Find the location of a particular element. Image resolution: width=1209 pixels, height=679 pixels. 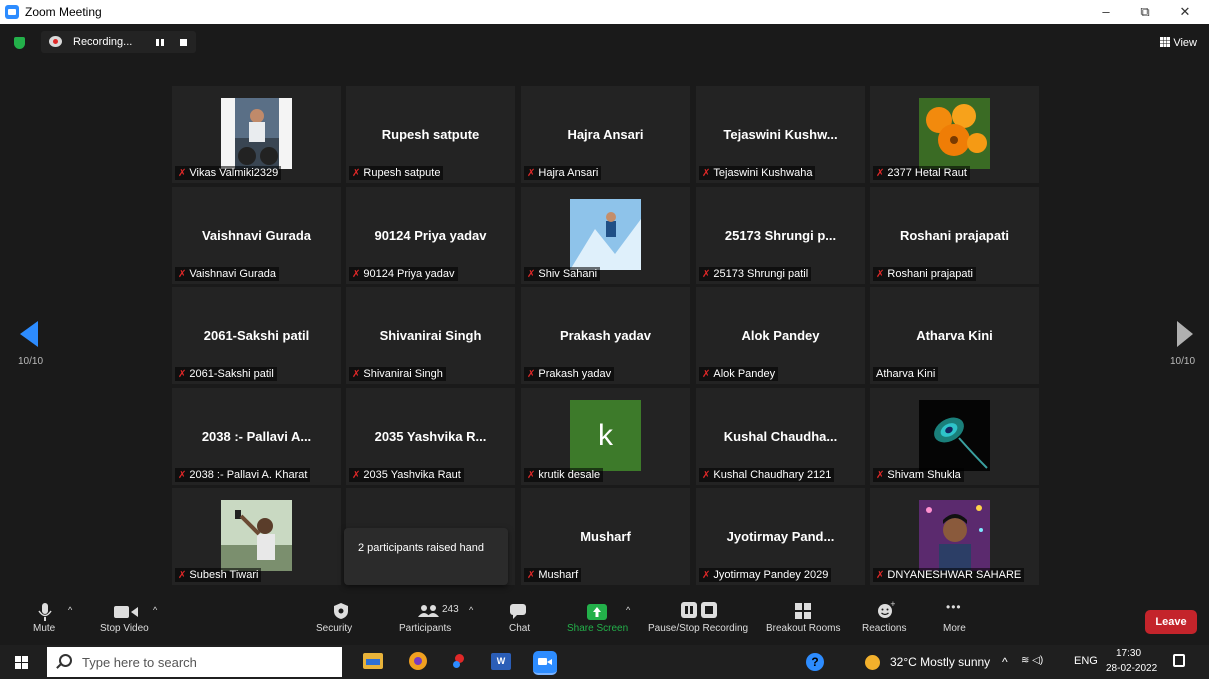

participant-display-name: Musharf is located at coordinates (605, 536).